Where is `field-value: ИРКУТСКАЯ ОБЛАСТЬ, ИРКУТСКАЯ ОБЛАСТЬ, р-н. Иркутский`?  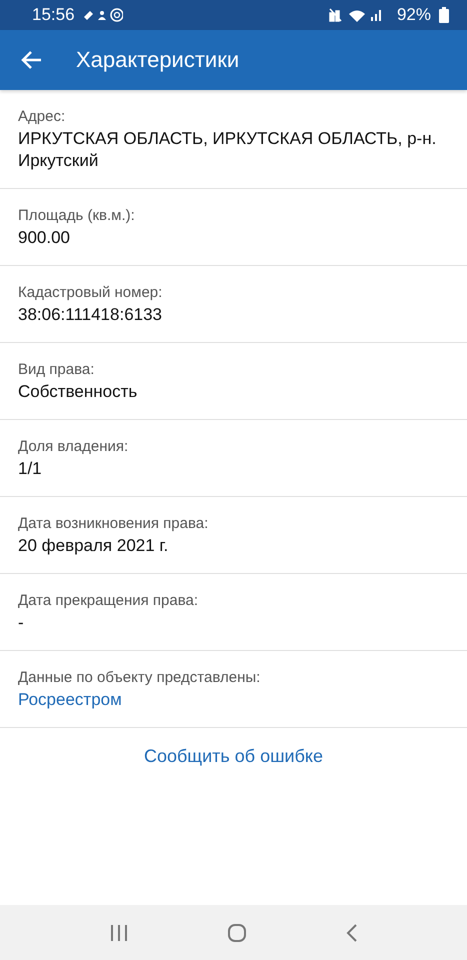 field-value: ИРКУТСКАЯ ОБЛАСТЬ, ИРКУТСКАЯ ОБЛАСТЬ, р-н. Иркутский is located at coordinates (228, 150).